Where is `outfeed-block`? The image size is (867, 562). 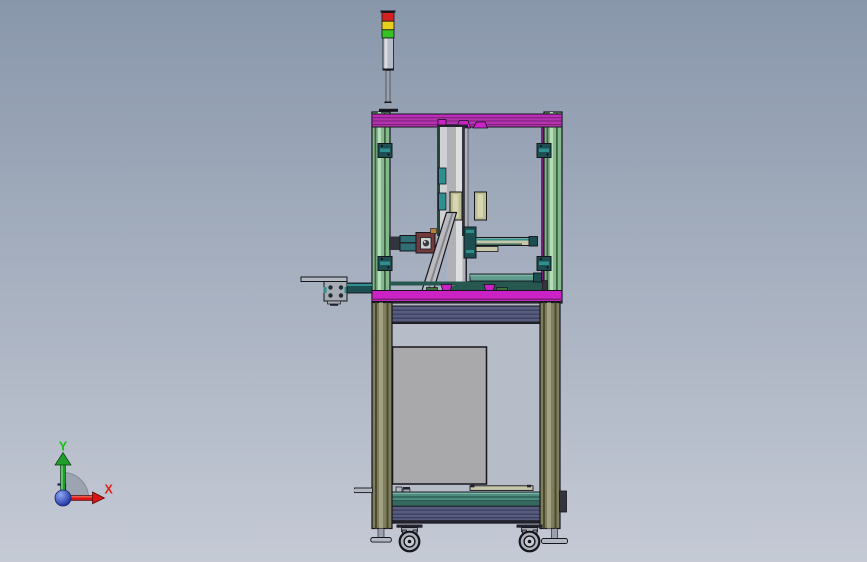 outfeed-block is located at coordinates (335, 291).